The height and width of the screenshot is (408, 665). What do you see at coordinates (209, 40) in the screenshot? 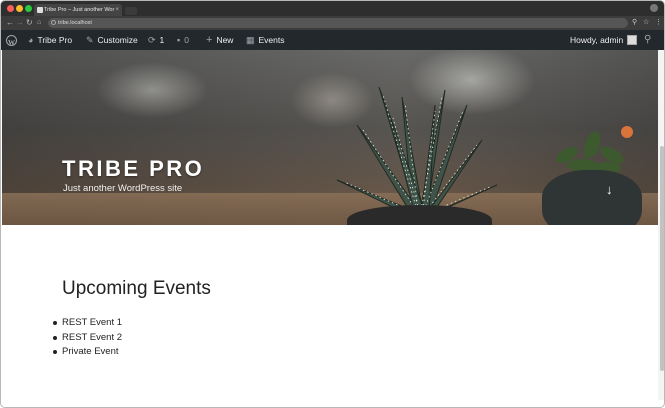
I see `plus-icon: +` at bounding box center [209, 40].